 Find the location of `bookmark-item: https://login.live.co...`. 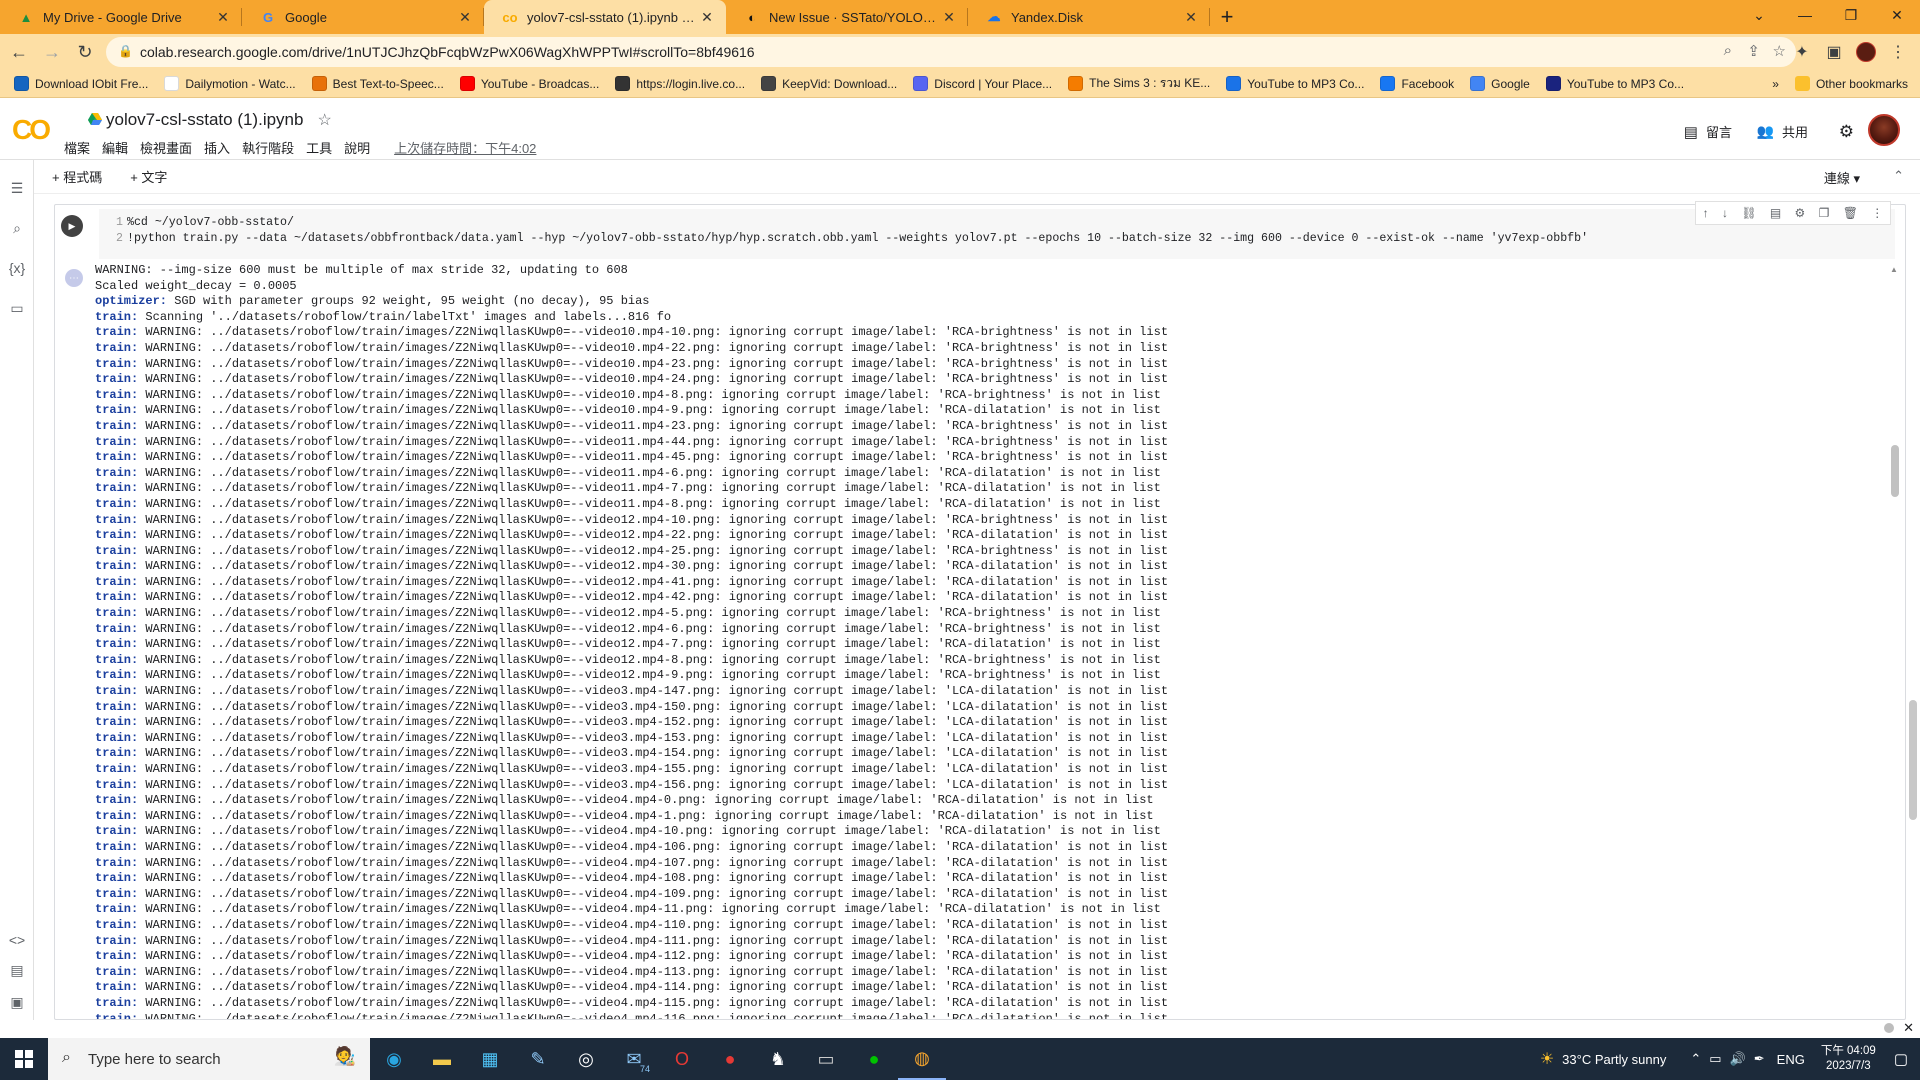

bookmark-item: https://login.live.co... is located at coordinates (680, 83).